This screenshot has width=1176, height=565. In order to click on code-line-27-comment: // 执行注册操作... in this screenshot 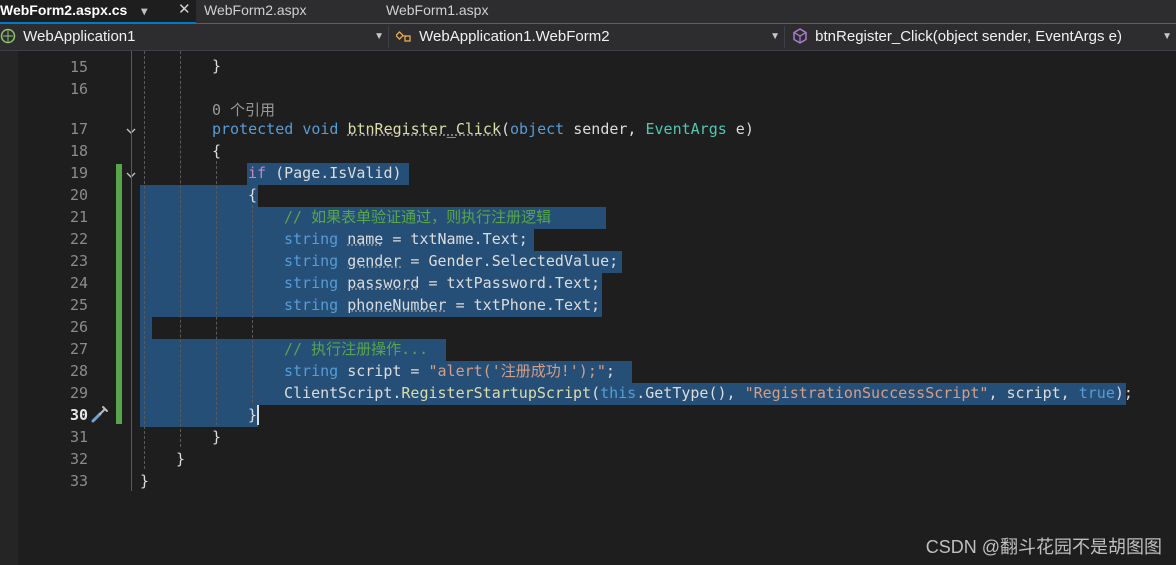, I will do `click(356, 349)`.